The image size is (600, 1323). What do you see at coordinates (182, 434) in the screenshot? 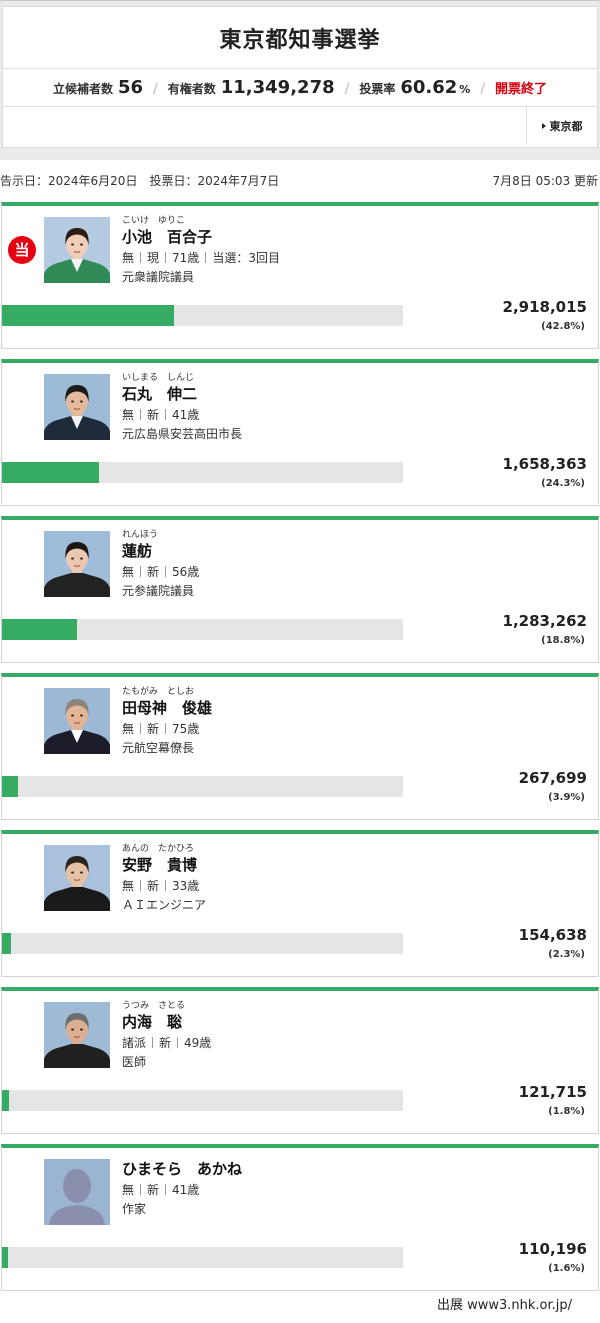
I see `candidate-career: 元広島県安芸高田市長` at bounding box center [182, 434].